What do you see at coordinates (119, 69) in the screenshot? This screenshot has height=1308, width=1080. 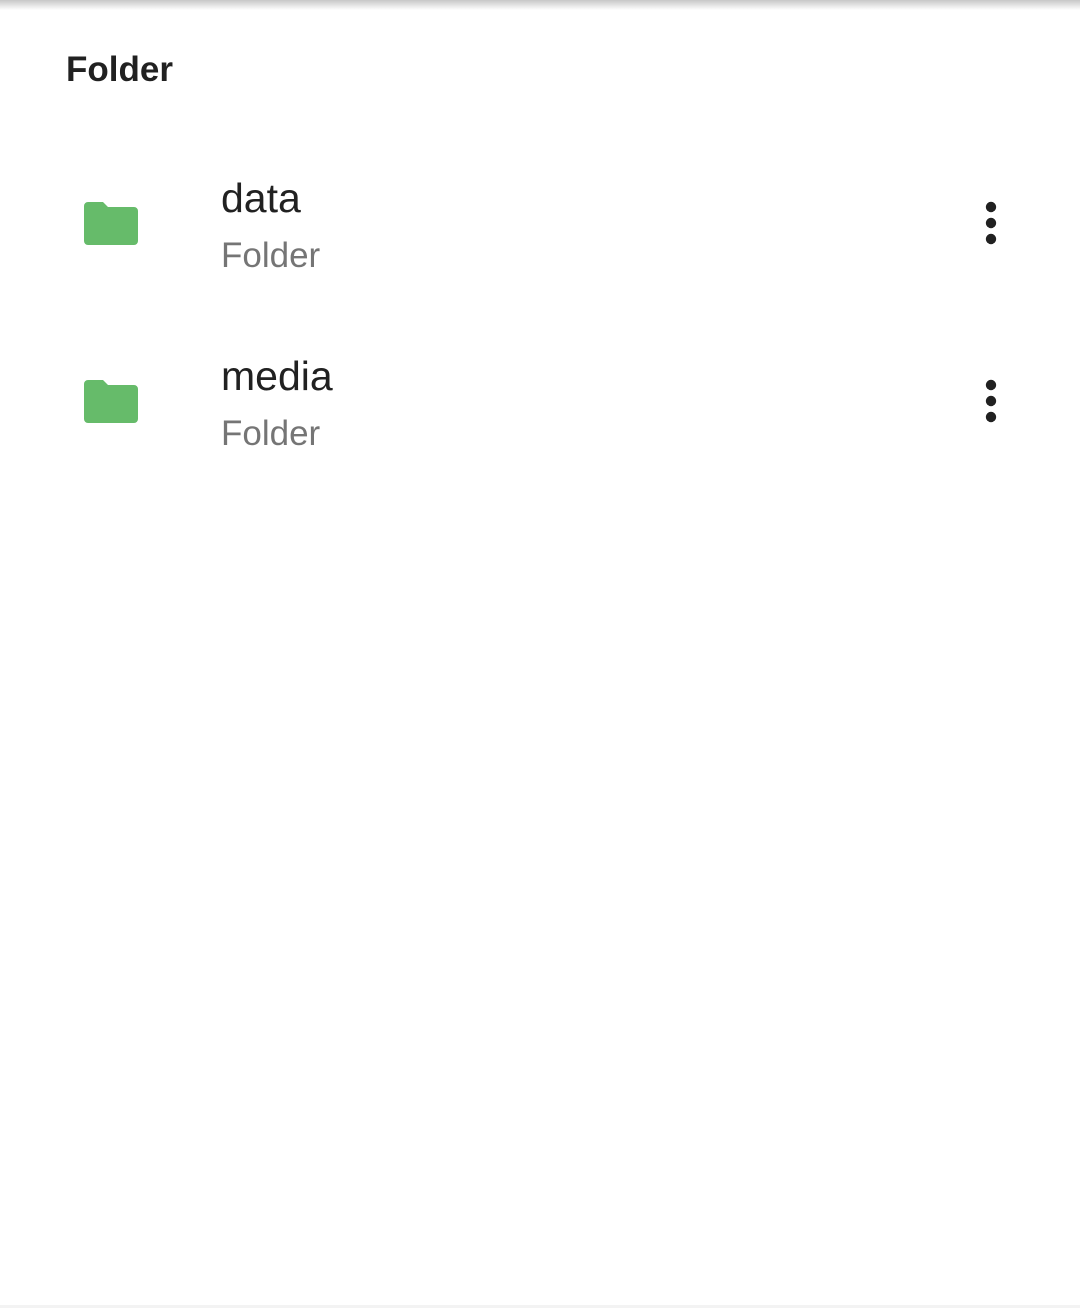 I see `section-header: Folder` at bounding box center [119, 69].